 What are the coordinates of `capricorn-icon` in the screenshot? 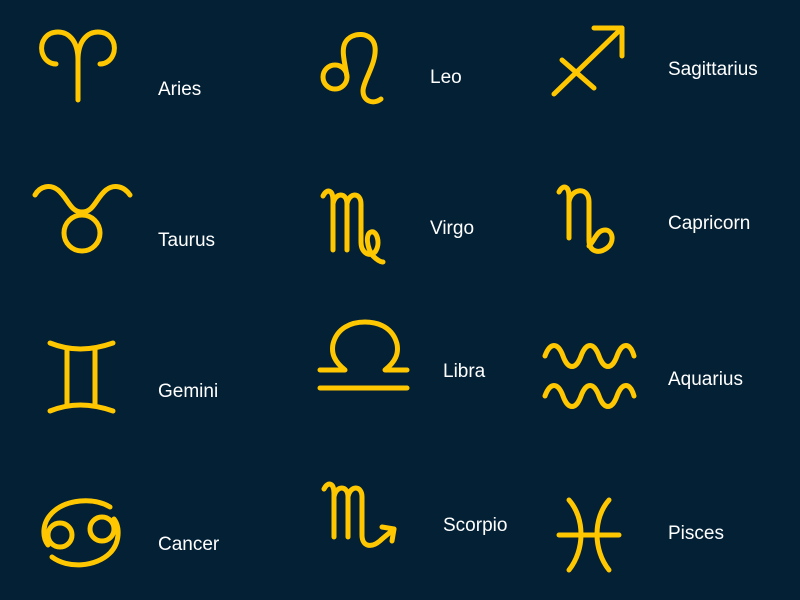 It's located at (585, 219).